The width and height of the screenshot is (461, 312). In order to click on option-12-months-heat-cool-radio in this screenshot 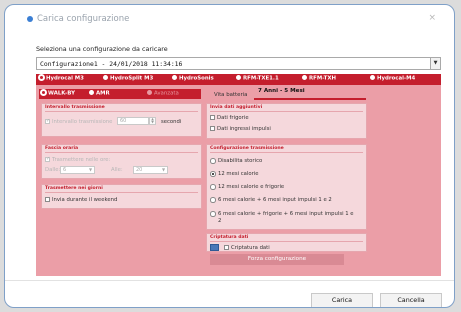, I will do `click(213, 187)`.